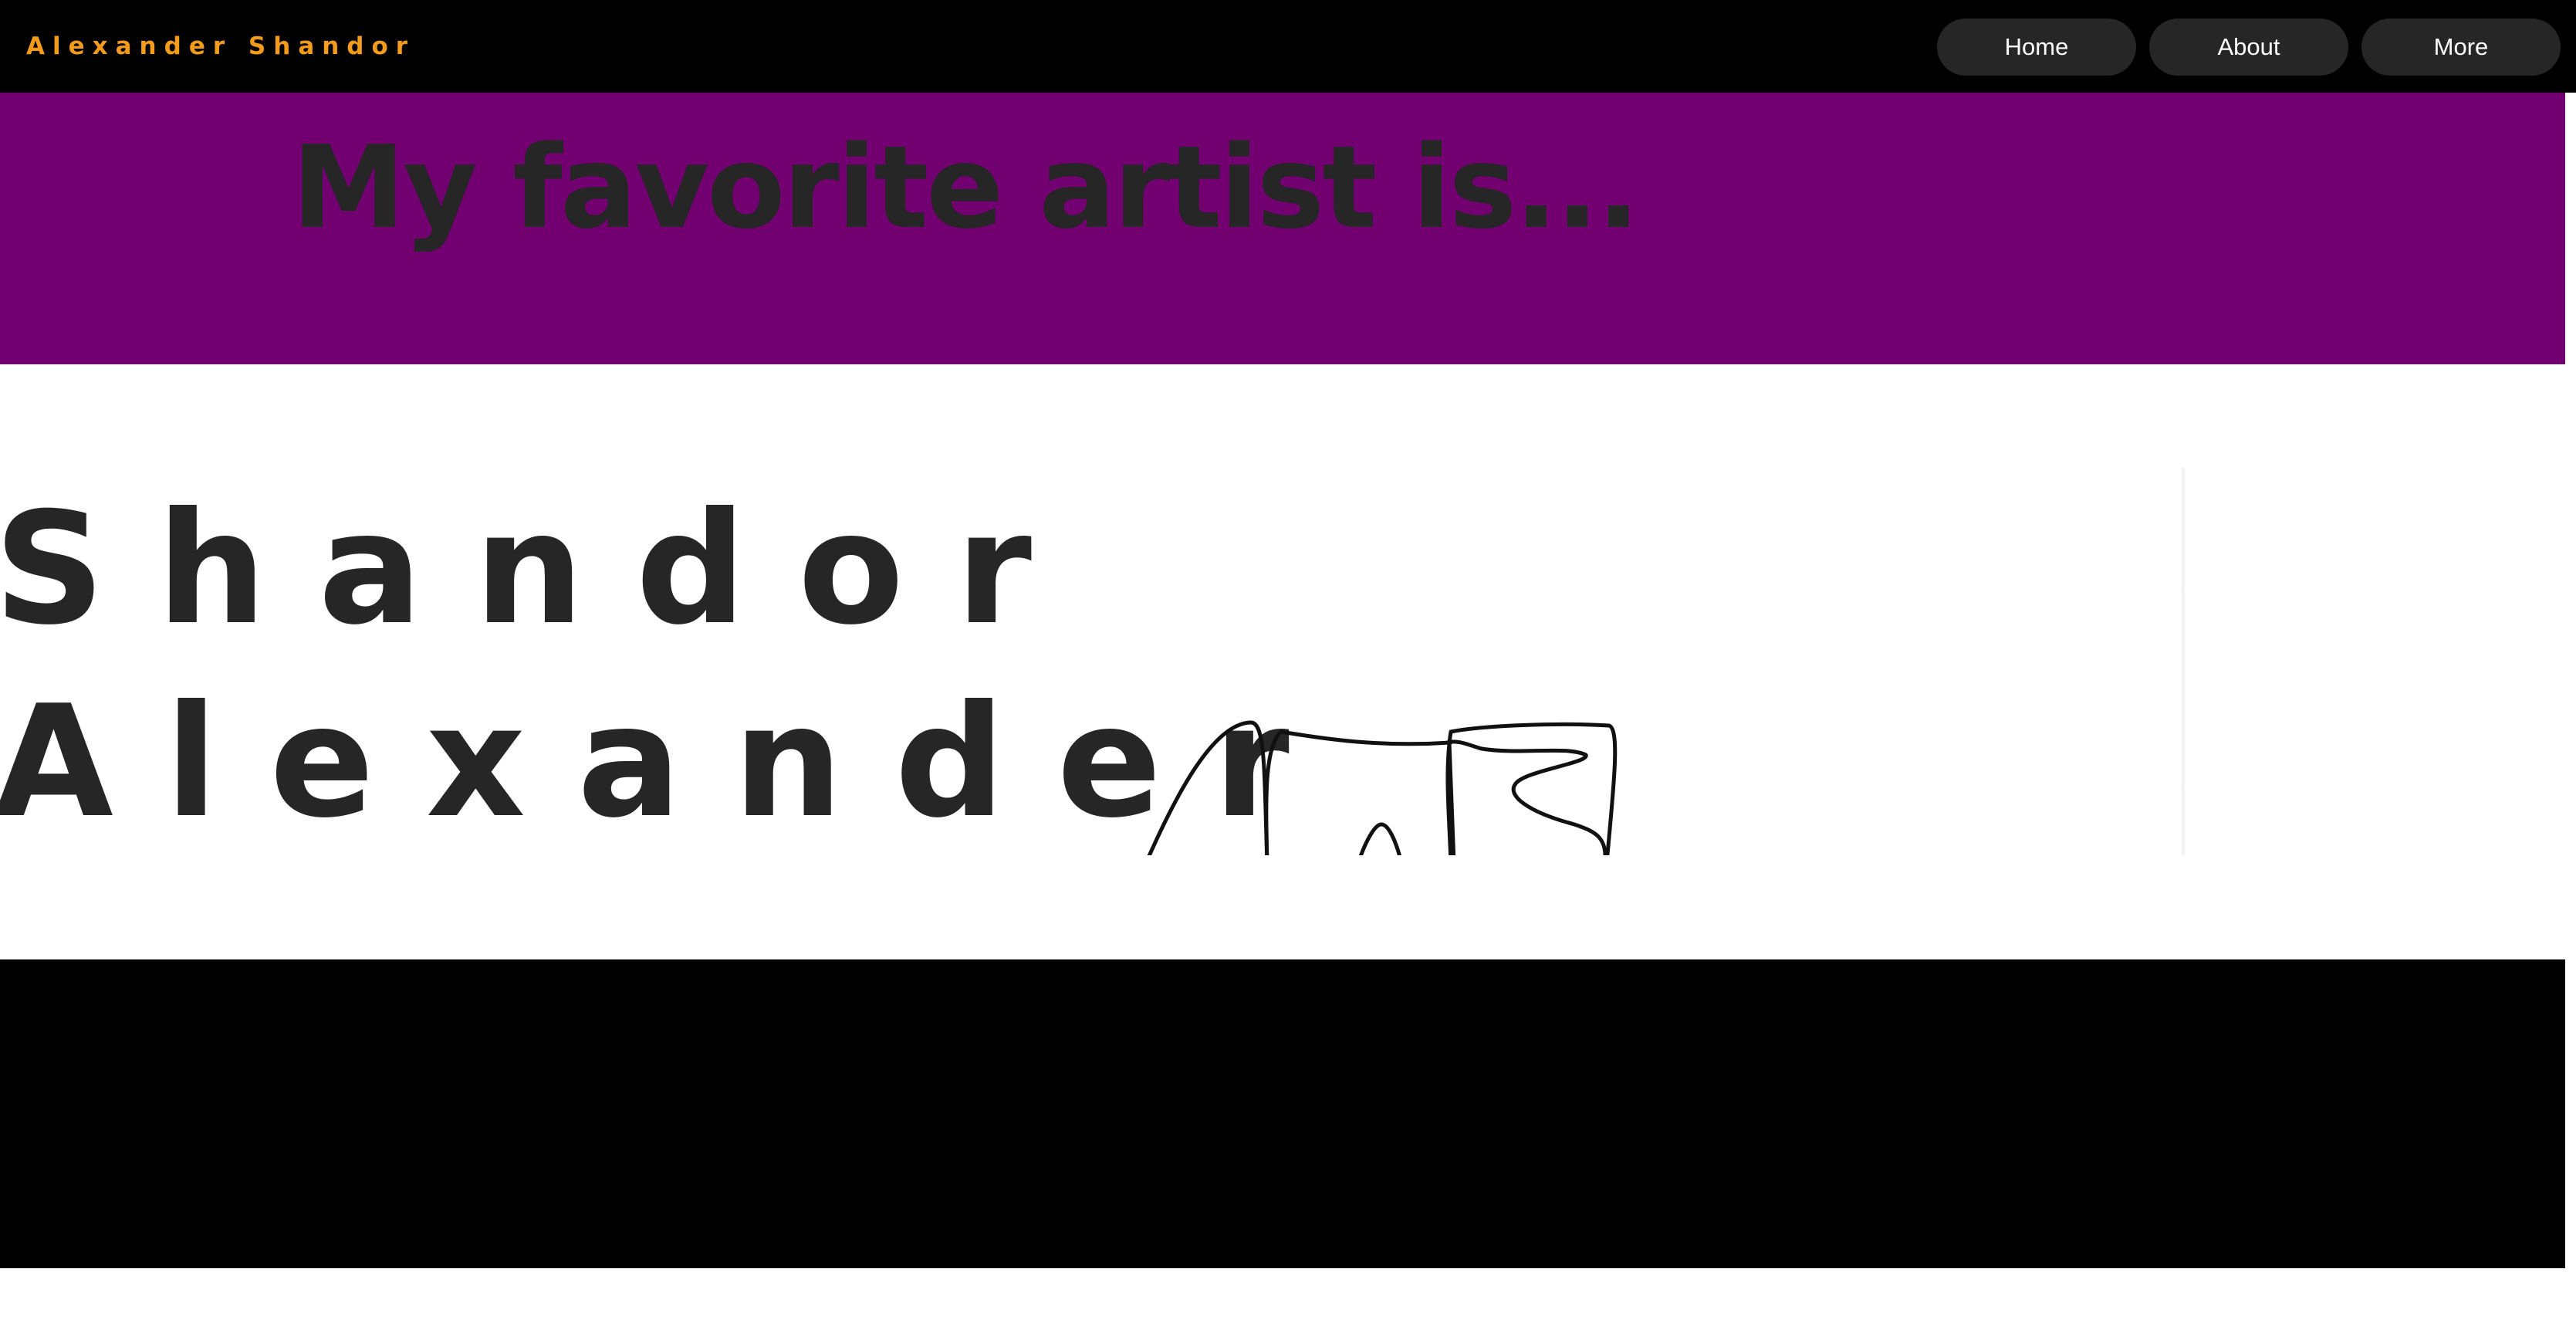 The width and height of the screenshot is (2576, 1340). Describe the element at coordinates (2036, 48) in the screenshot. I see `nav-home-button: Home` at that location.